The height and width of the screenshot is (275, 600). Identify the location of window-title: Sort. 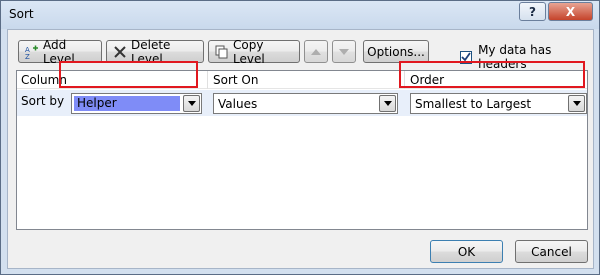
(21, 14).